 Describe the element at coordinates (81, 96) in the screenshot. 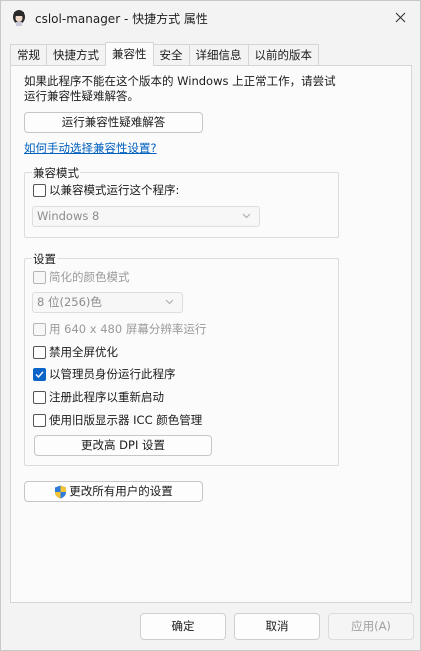

I see `intro-line-2: 运行兼容性疑难解答。` at that location.